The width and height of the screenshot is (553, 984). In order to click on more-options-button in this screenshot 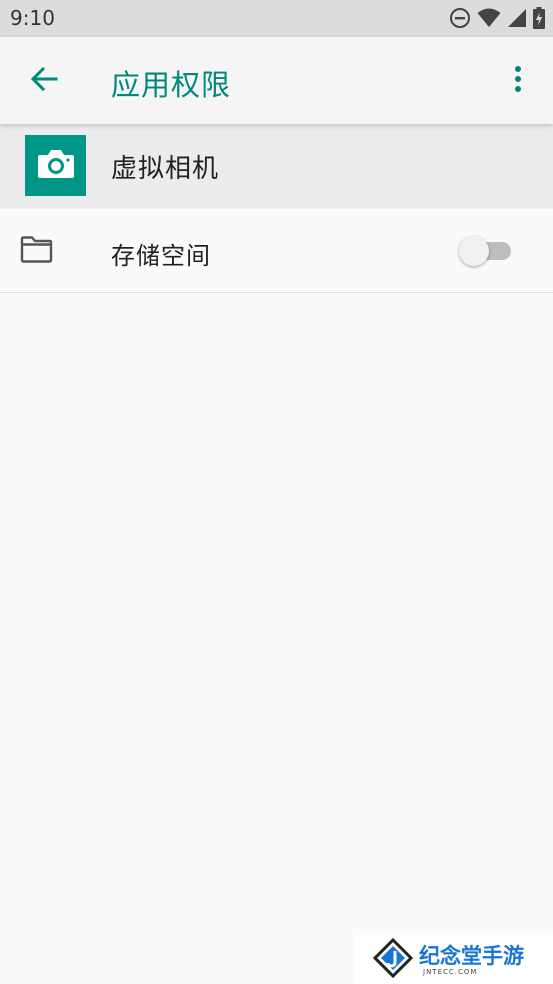, I will do `click(518, 81)`.